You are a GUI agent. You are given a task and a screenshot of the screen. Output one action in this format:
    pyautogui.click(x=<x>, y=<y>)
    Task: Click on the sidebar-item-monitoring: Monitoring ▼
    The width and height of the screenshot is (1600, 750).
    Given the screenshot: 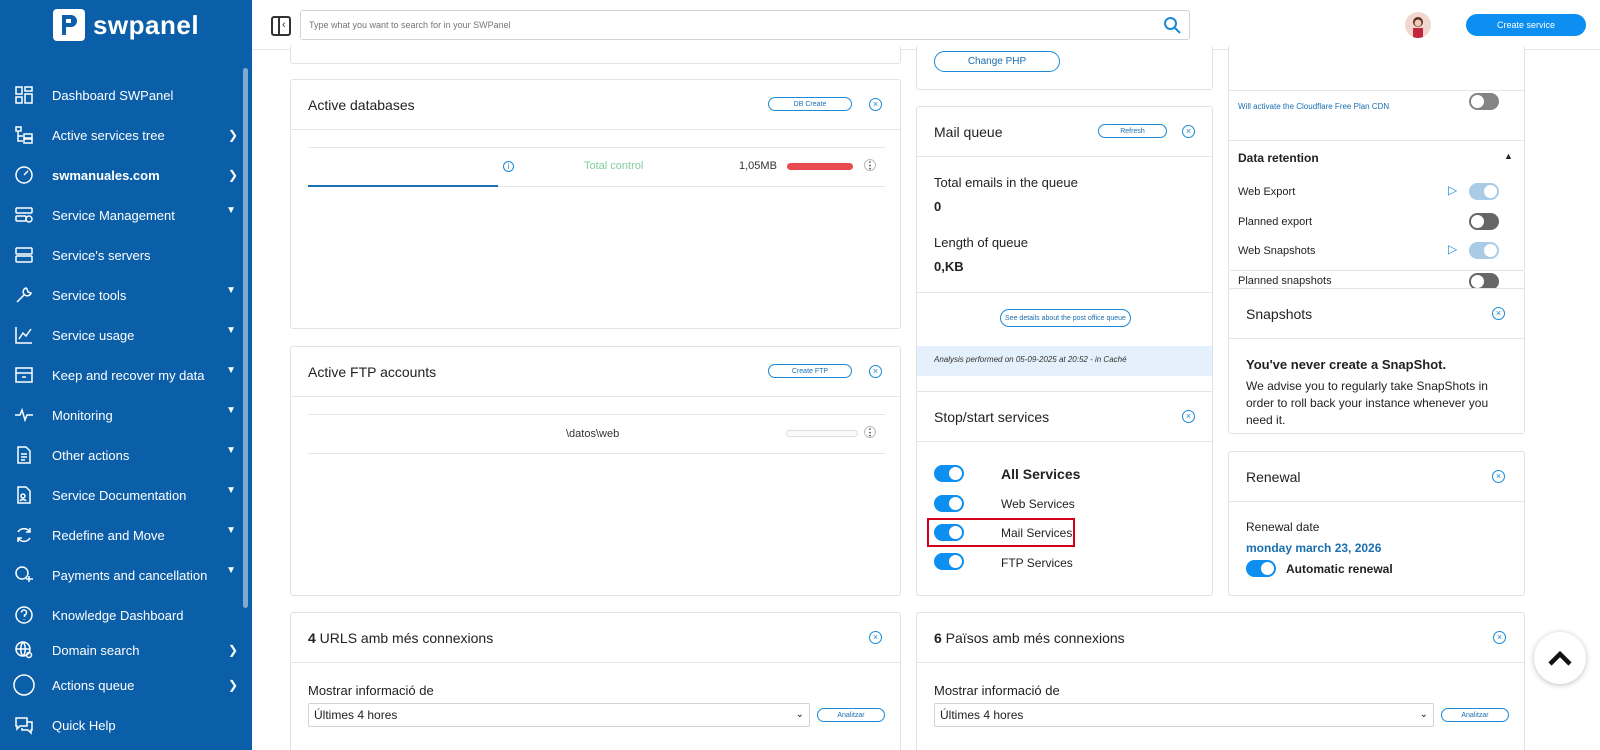 What is the action you would take?
    pyautogui.click(x=126, y=415)
    